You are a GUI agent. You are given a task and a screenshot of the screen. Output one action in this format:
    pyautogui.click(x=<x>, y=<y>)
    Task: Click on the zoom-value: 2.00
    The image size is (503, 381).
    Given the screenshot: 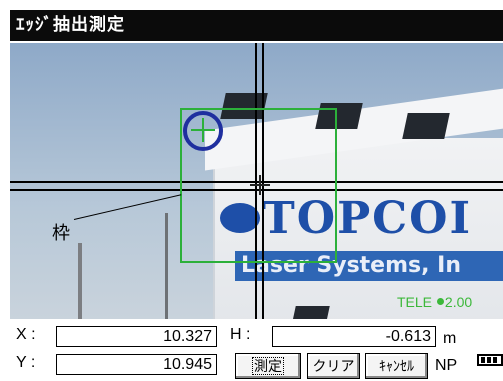 What is the action you would take?
    pyautogui.click(x=458, y=302)
    